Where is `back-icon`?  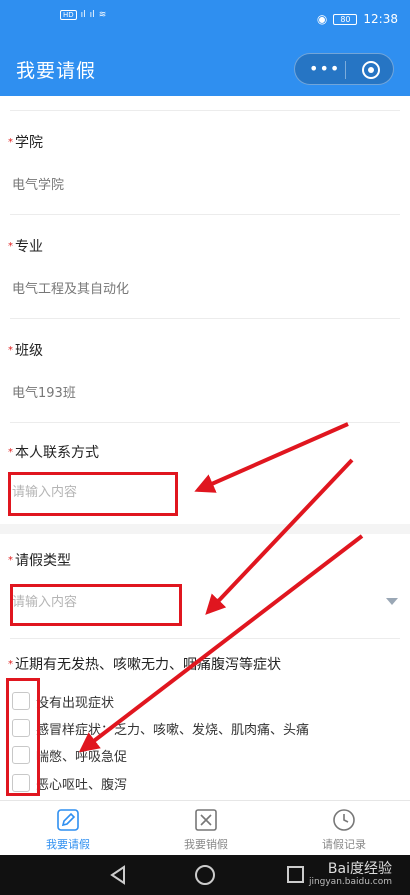
back-icon is located at coordinates (117, 875).